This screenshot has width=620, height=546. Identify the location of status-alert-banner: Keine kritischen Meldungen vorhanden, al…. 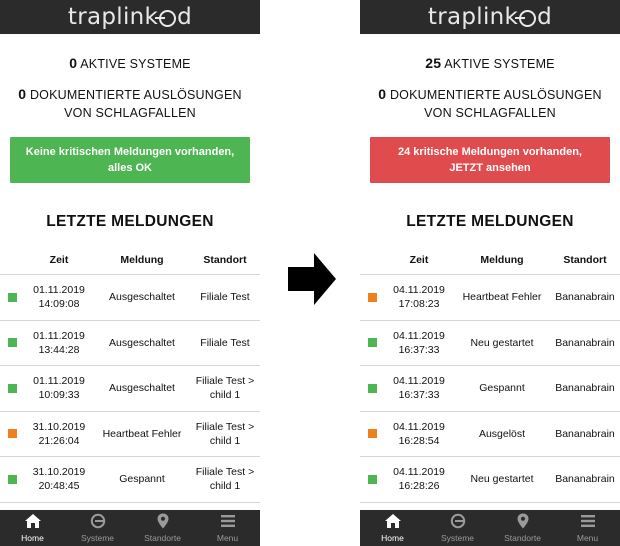
(130, 160).